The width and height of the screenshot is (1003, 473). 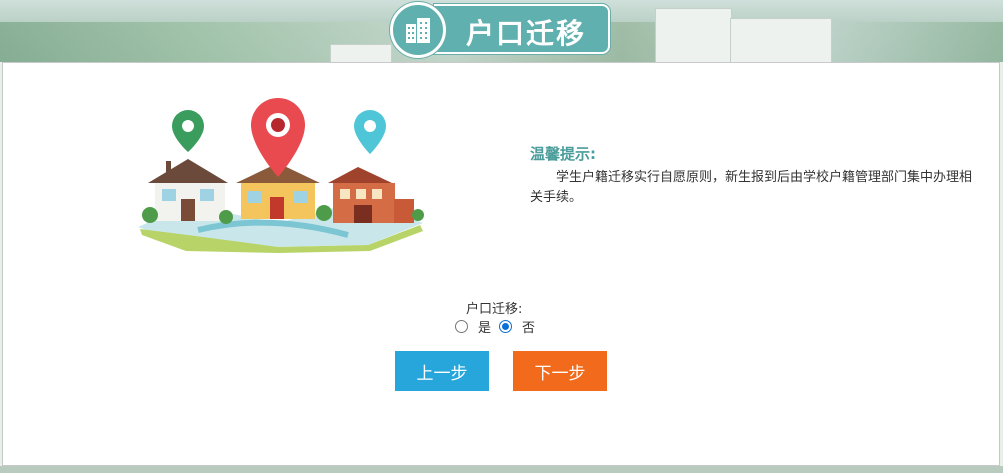 I want to click on tips-body: 学生户籍迁移实行自愿原则，新生报到后由学校户籍管理部门集中办理相关手续。, so click(x=751, y=187).